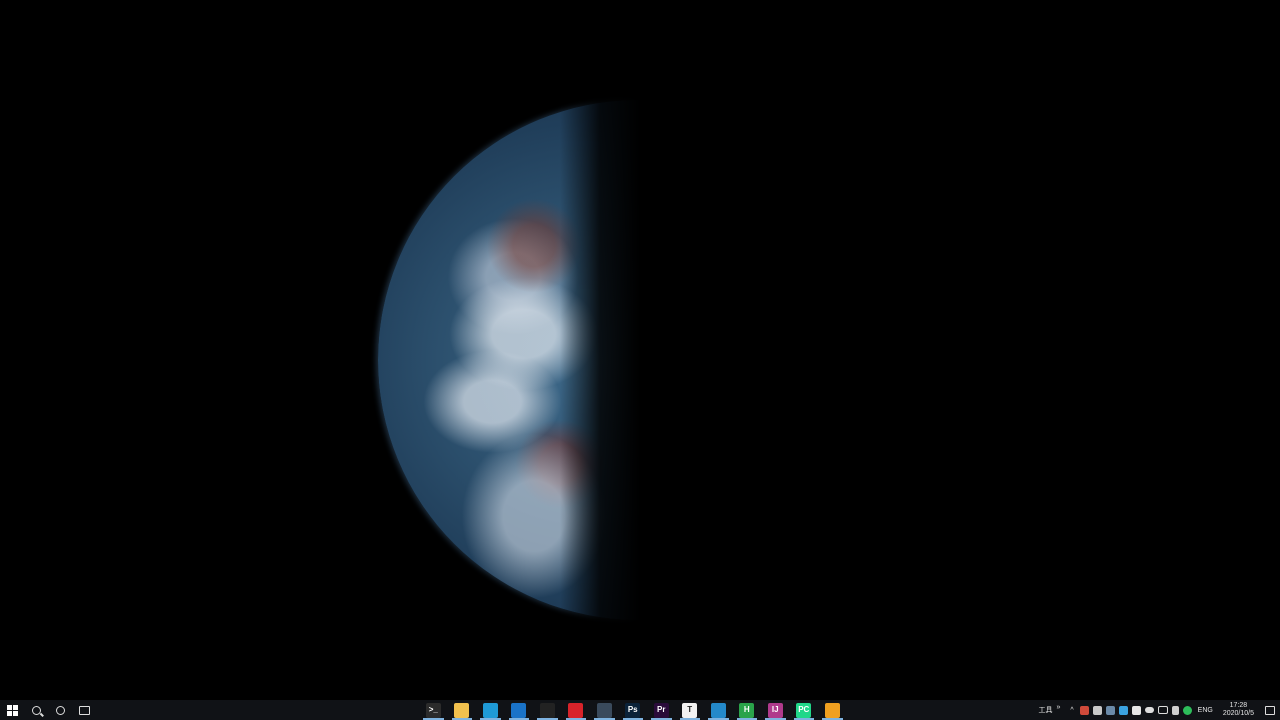 The height and width of the screenshot is (720, 1280). Describe the element at coordinates (1238, 713) in the screenshot. I see `clock-date: 2020/10/5` at that location.